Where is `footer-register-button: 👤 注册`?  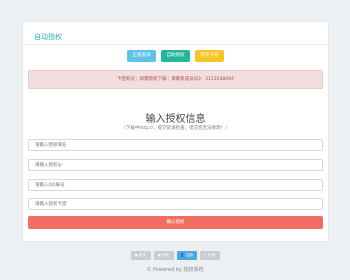 footer-register-button: 👤 注册 is located at coordinates (186, 255).